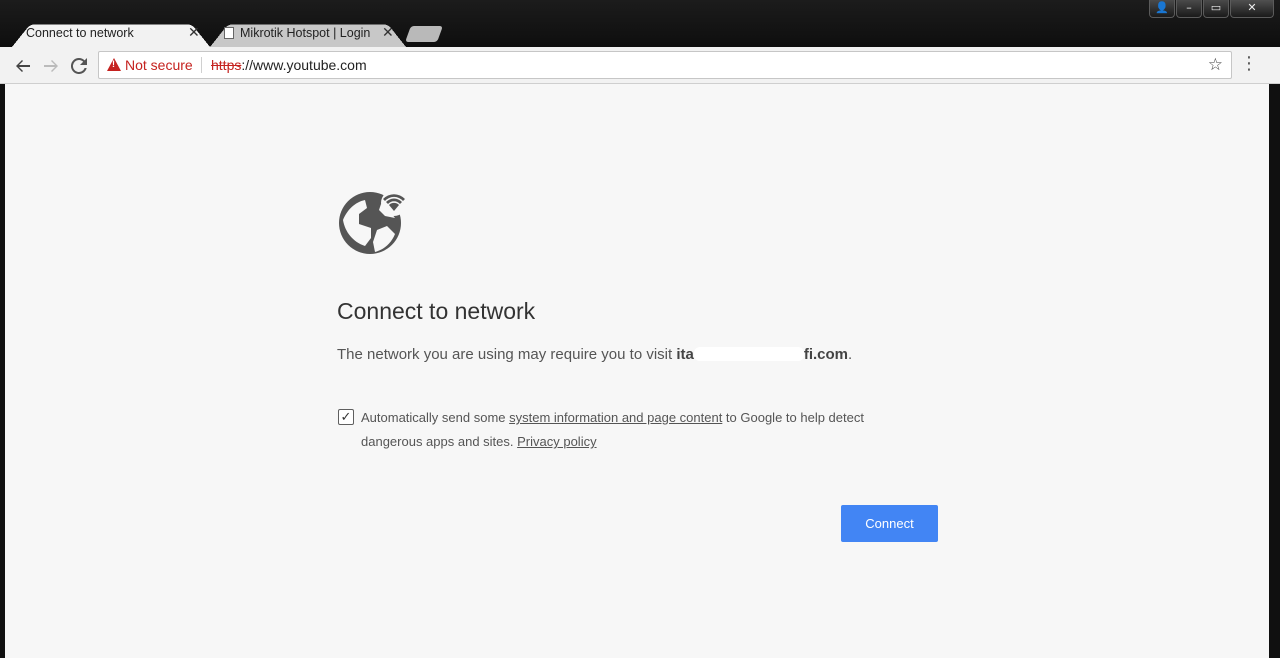 This screenshot has width=1280, height=658. Describe the element at coordinates (665, 65) in the screenshot. I see `address-bar: Not secure https://www.youtube.com ☆` at that location.